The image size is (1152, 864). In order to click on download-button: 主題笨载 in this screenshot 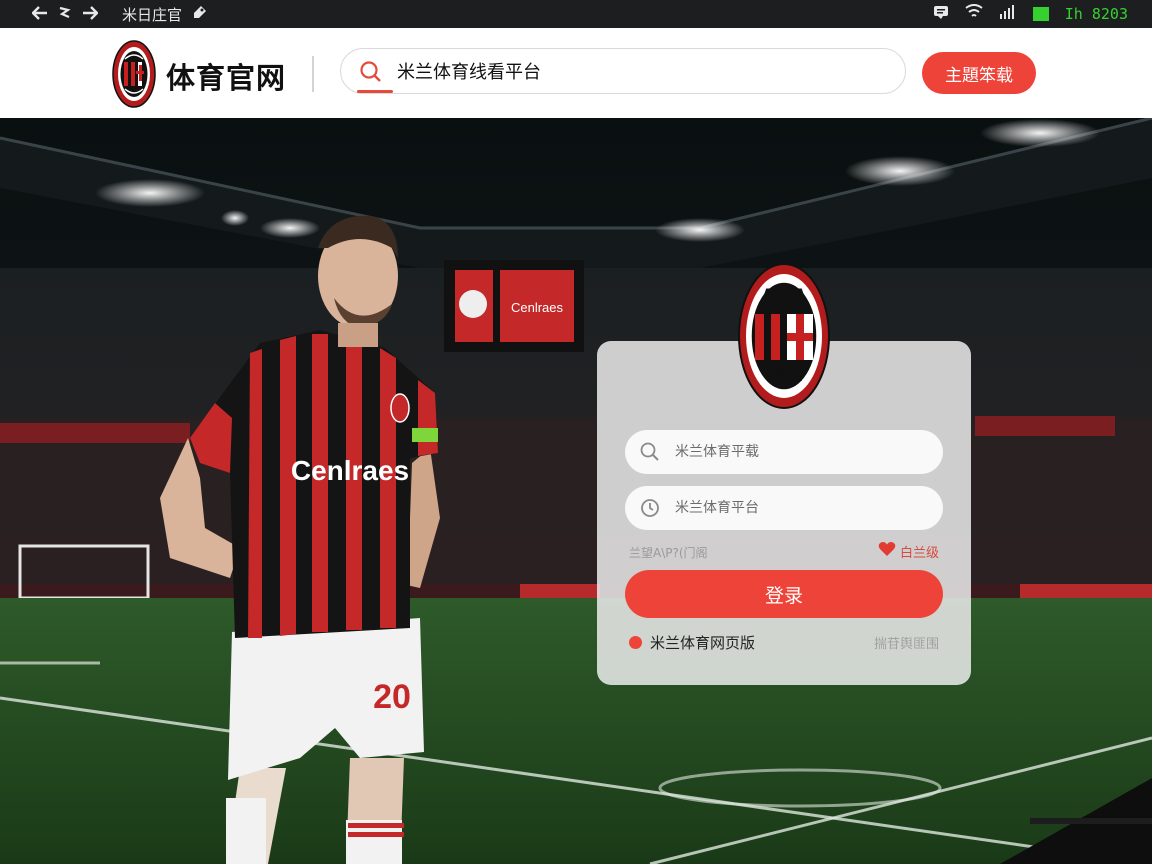, I will do `click(979, 73)`.